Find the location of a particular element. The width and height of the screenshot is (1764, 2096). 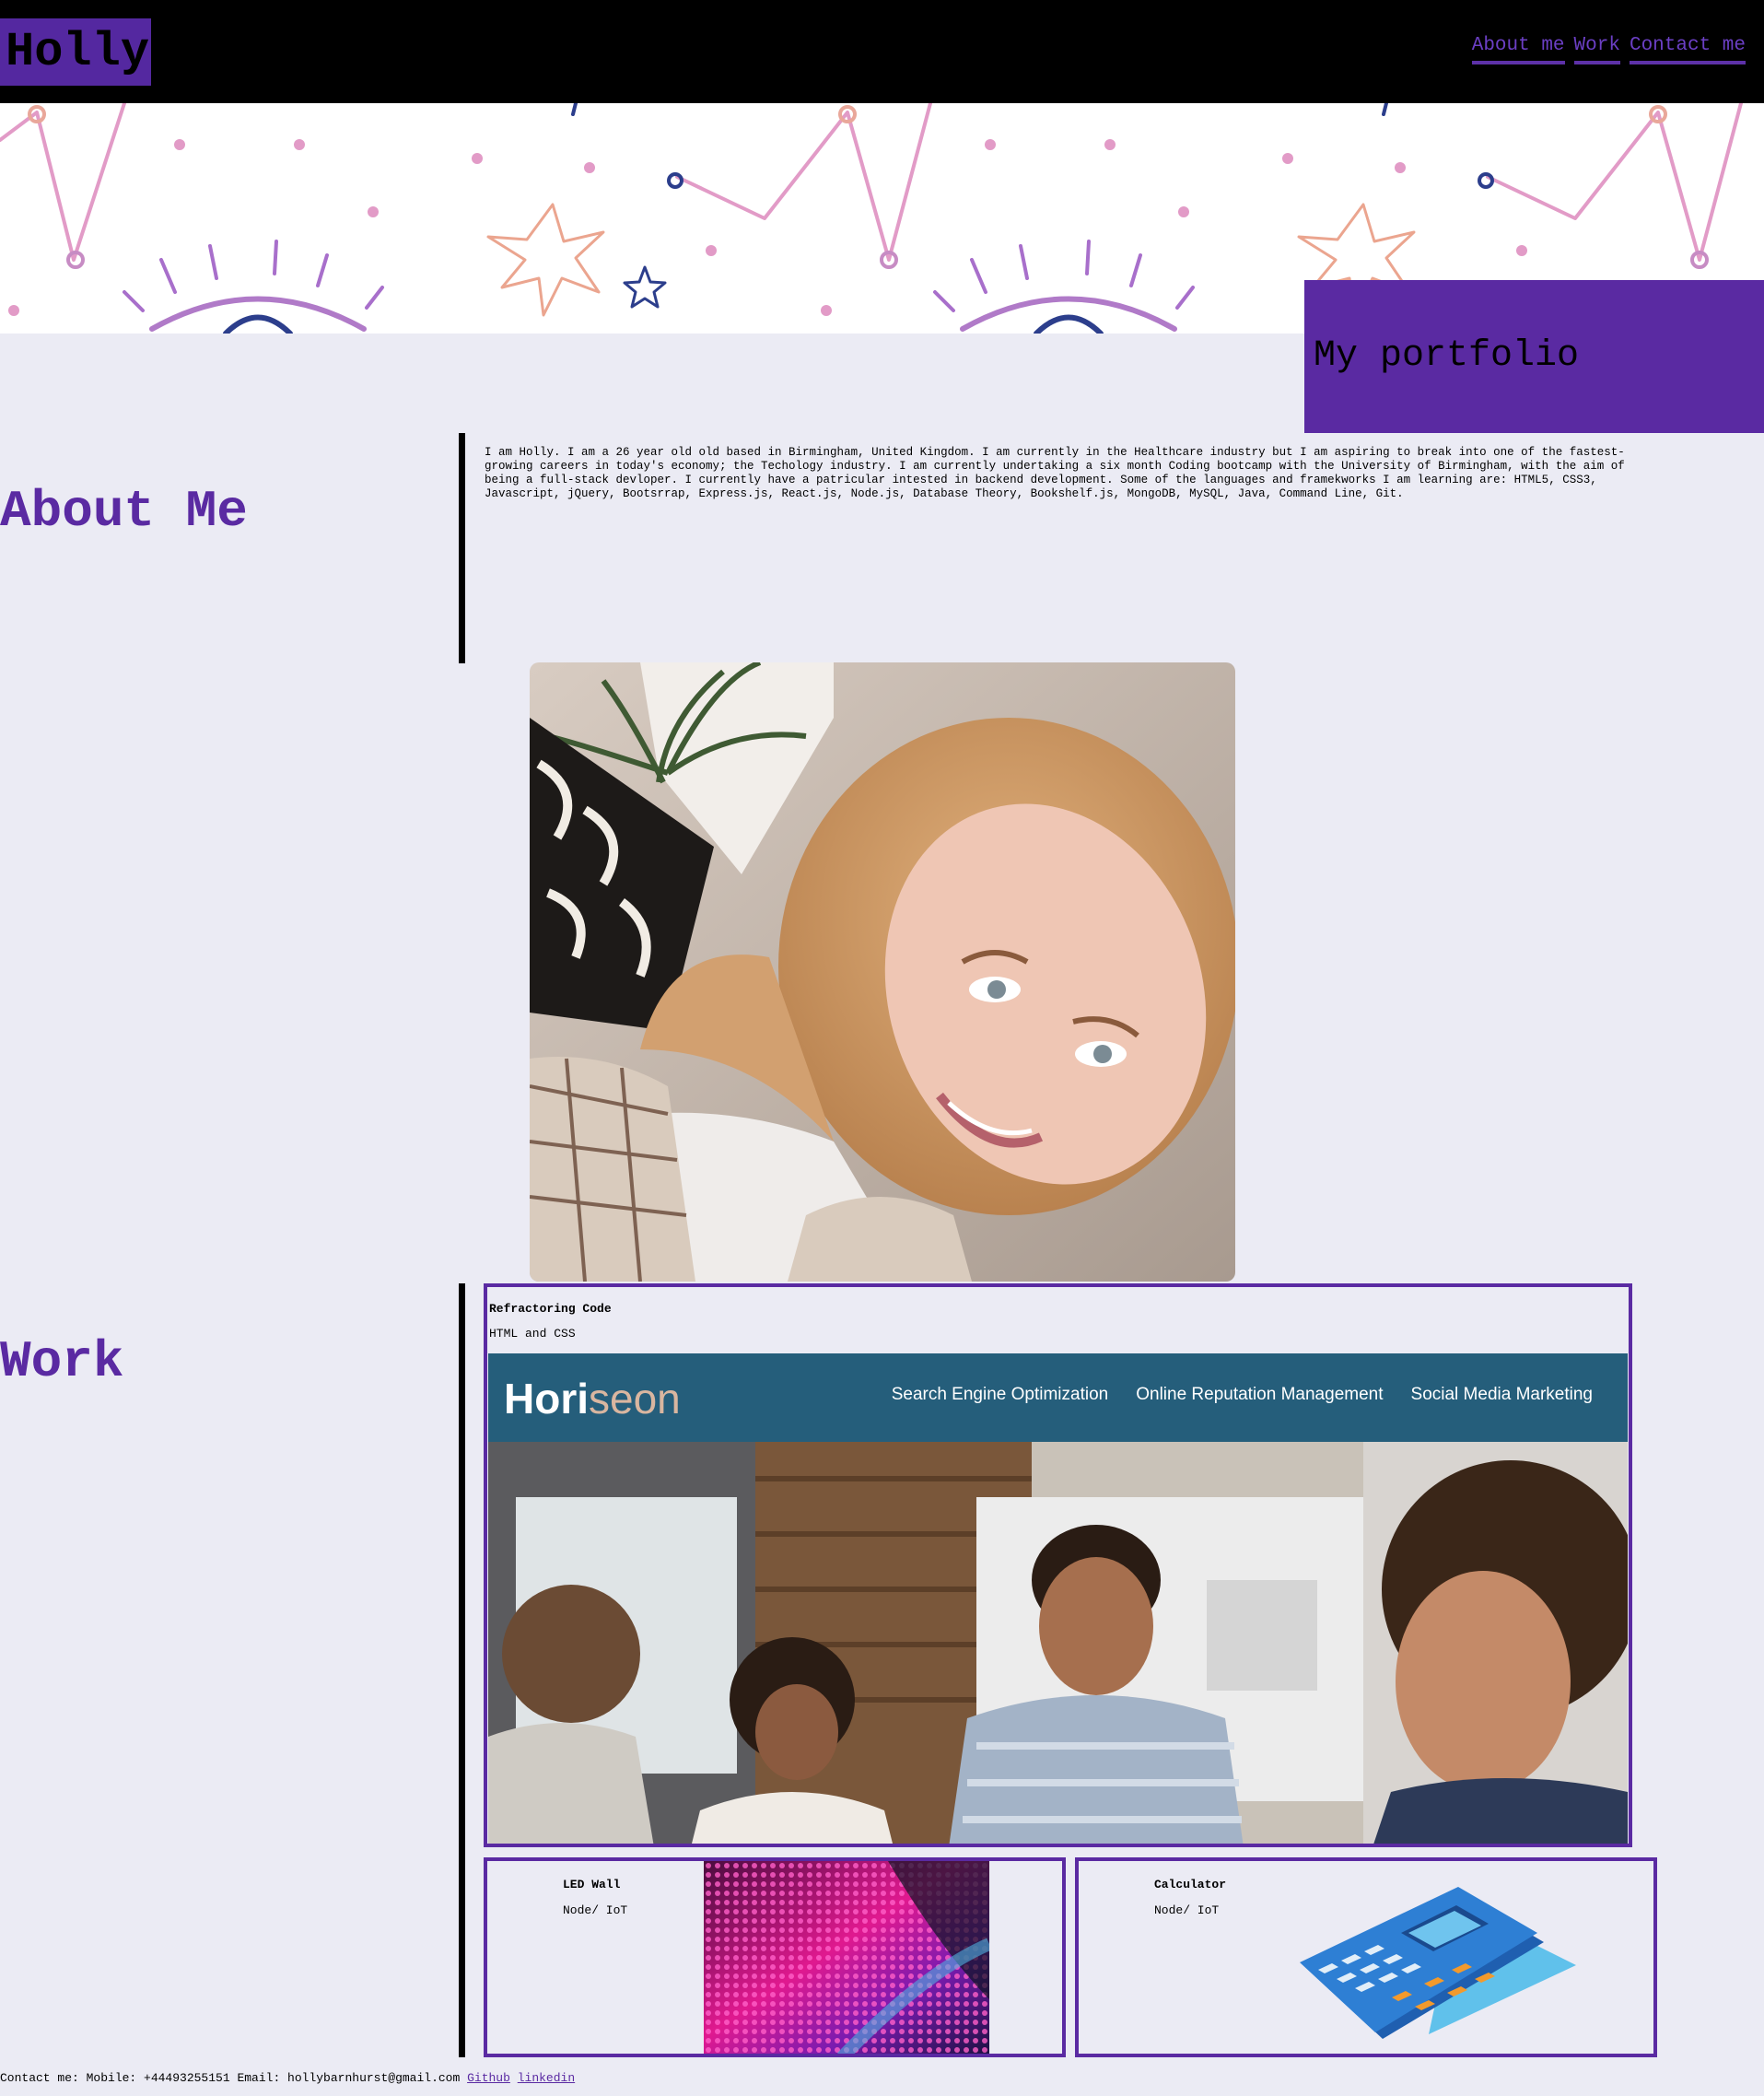

work-heading: Work is located at coordinates (62, 1361).